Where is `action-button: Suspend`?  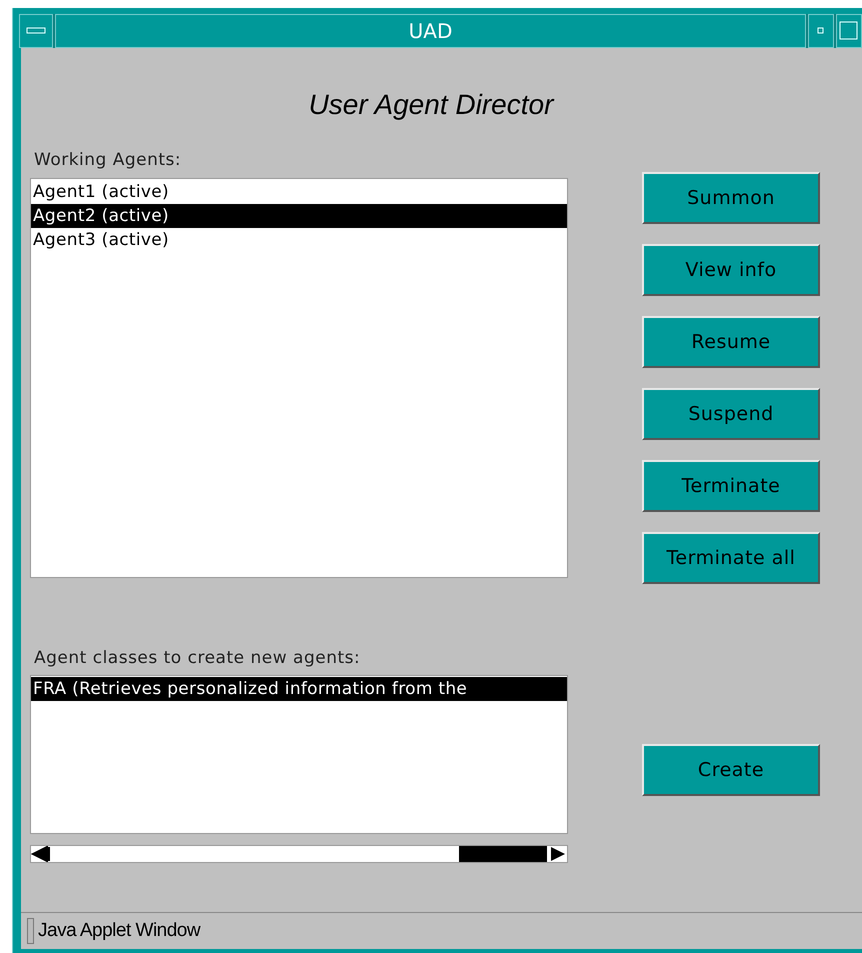
action-button: Suspend is located at coordinates (731, 414).